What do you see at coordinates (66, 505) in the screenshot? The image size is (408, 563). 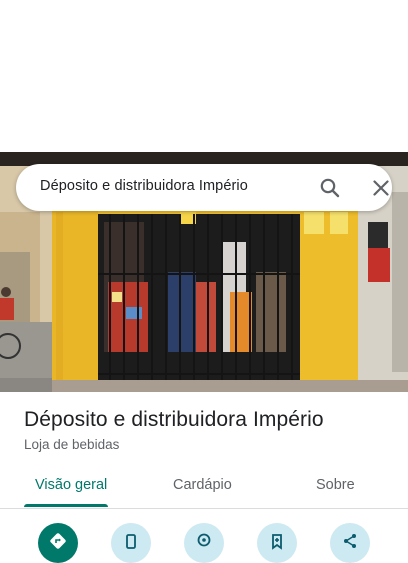 I see `active-tab-indicator` at bounding box center [66, 505].